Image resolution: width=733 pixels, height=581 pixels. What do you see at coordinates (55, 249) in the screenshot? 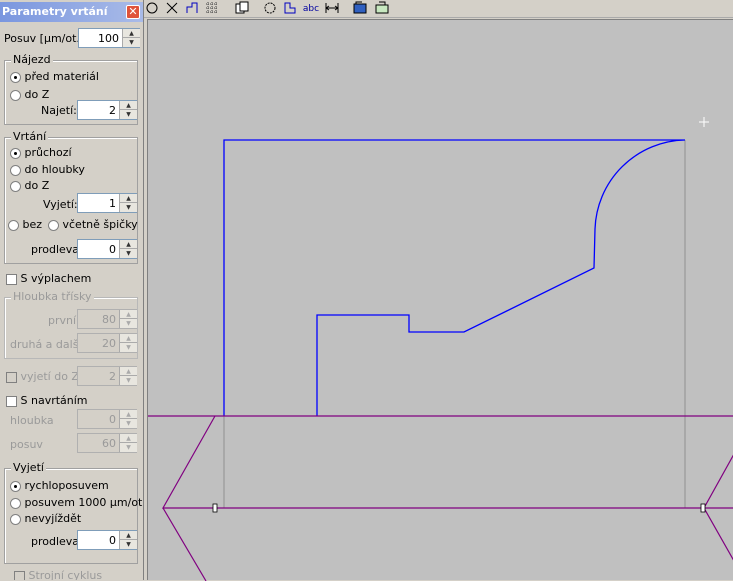
I see `prodleva-label: prodleva` at bounding box center [55, 249].